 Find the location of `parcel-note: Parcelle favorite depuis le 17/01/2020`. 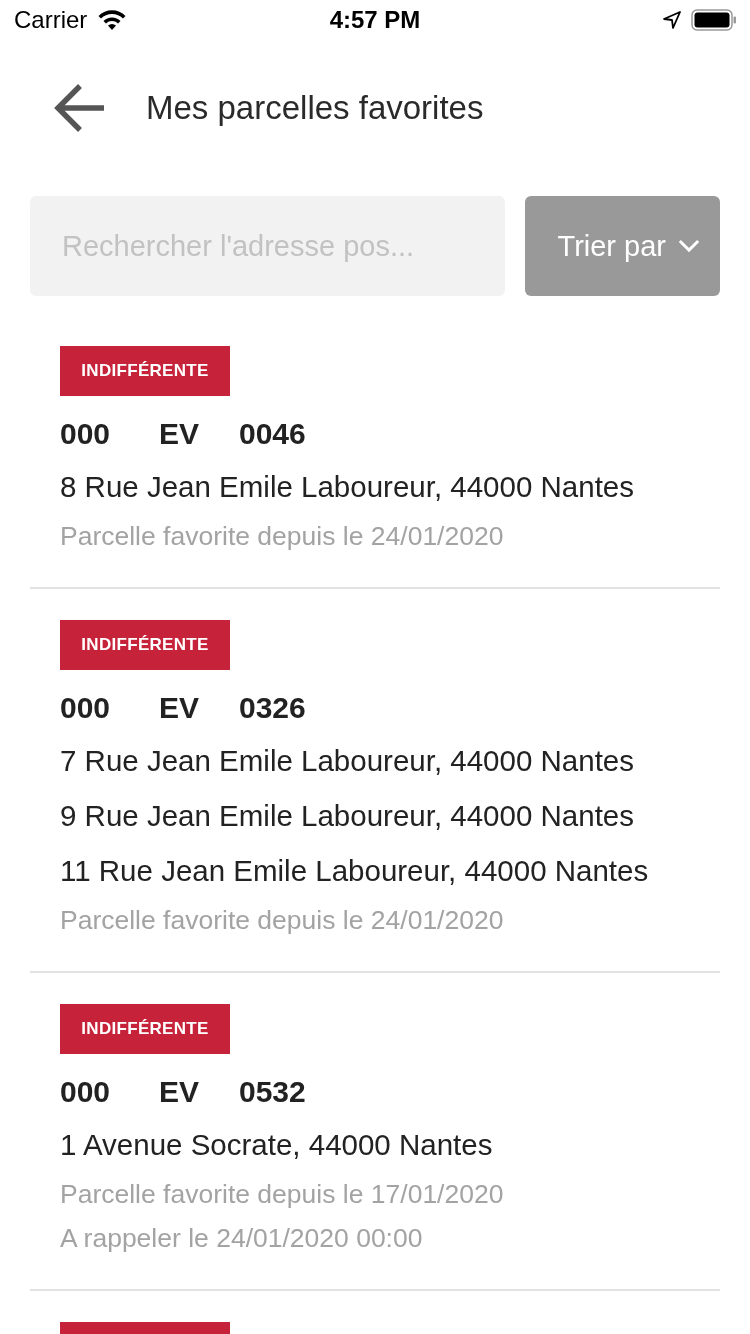

parcel-note: Parcelle favorite depuis le 17/01/2020 is located at coordinates (282, 1194).